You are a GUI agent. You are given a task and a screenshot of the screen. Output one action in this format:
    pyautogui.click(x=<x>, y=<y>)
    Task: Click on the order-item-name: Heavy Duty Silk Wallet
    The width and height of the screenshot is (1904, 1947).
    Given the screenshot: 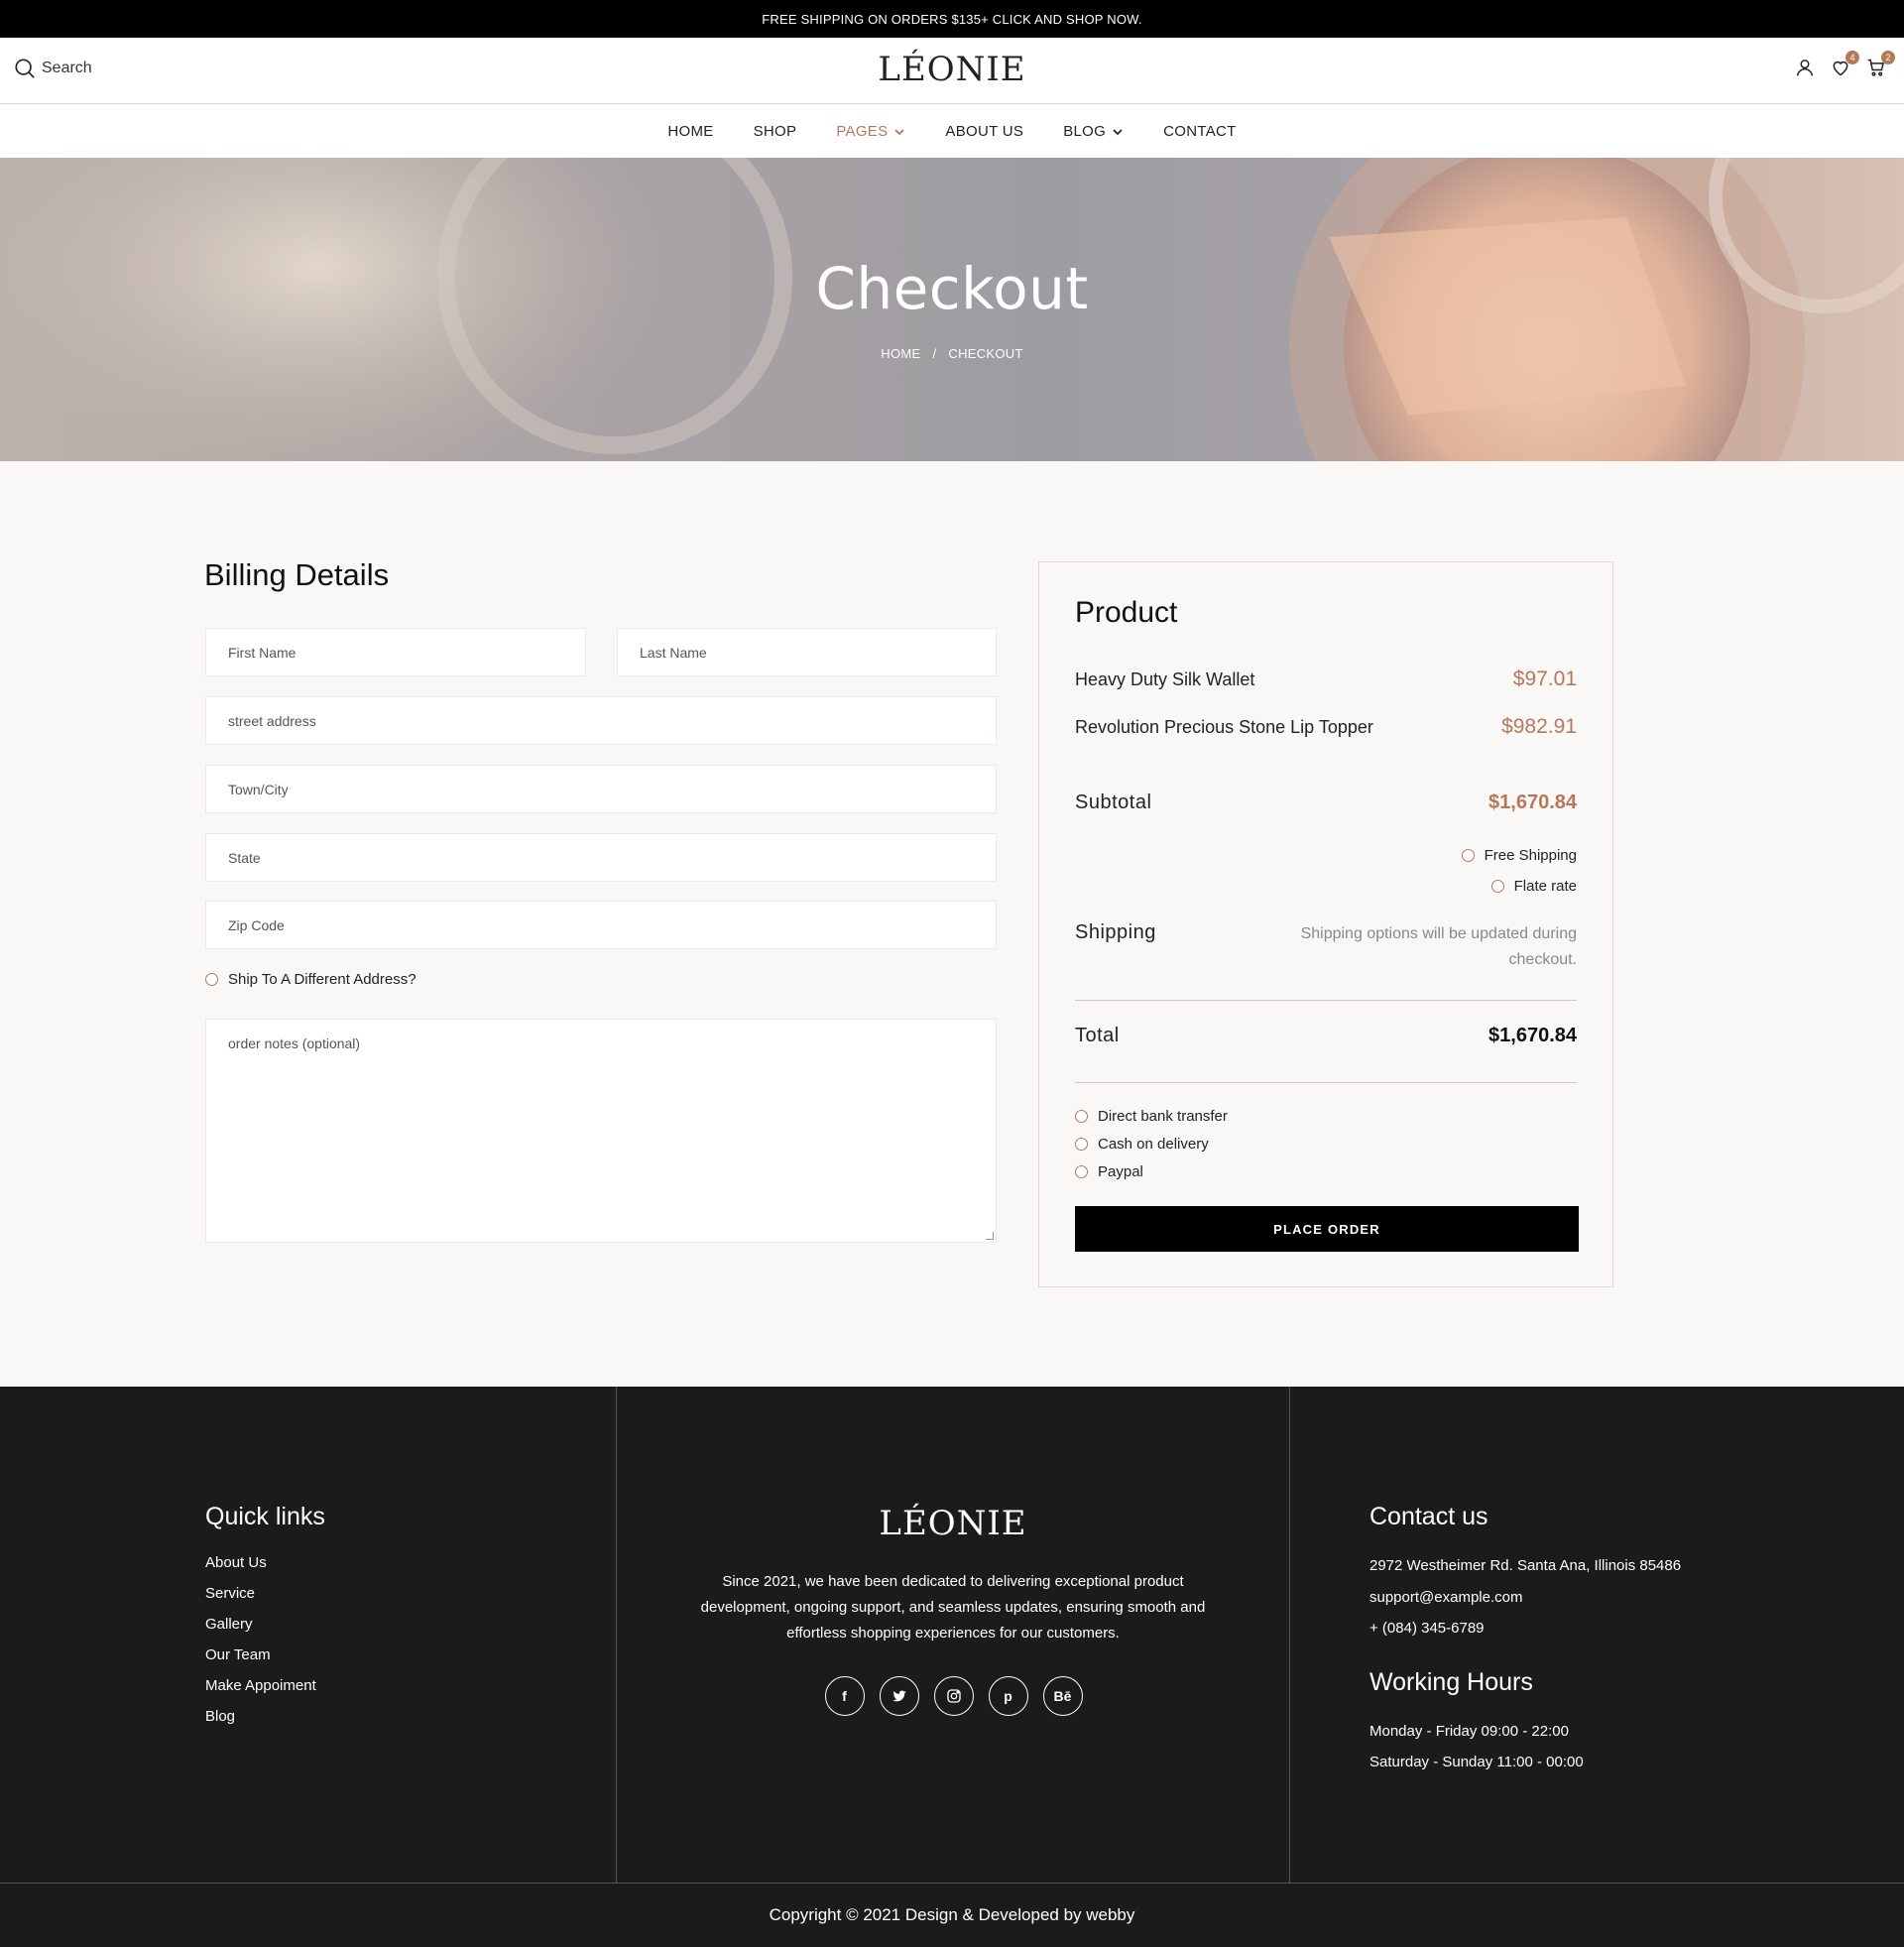 What is the action you would take?
    pyautogui.click(x=1165, y=679)
    